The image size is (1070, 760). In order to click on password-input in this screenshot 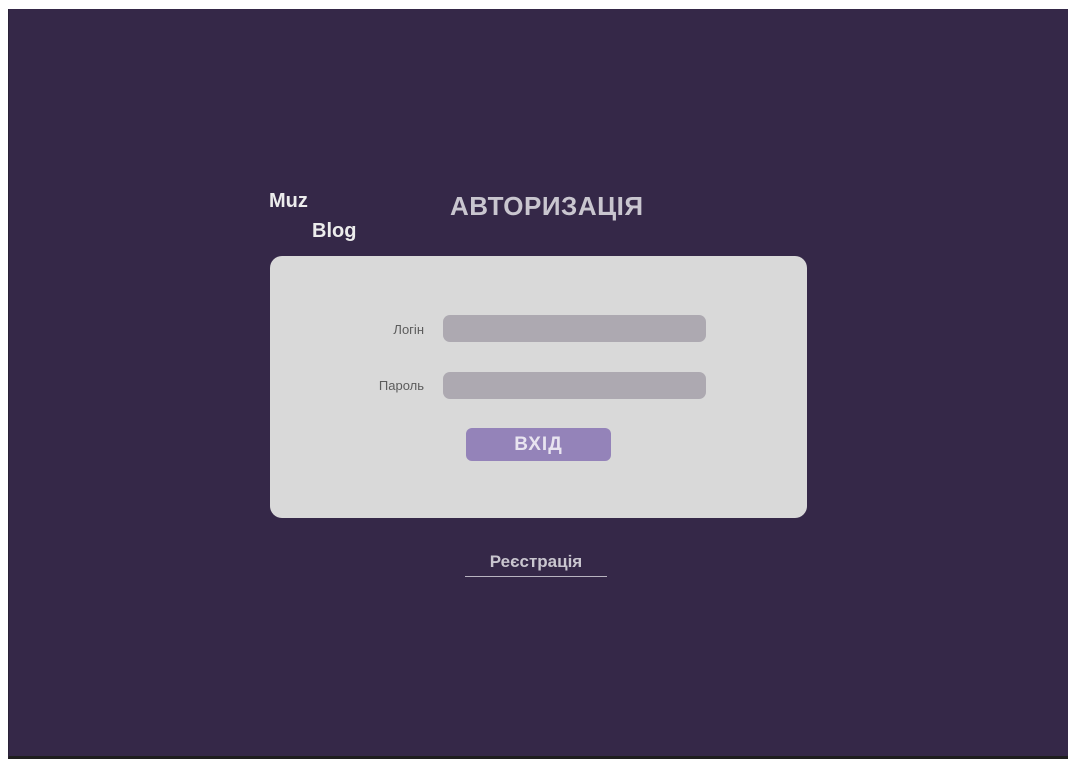, I will do `click(574, 385)`.